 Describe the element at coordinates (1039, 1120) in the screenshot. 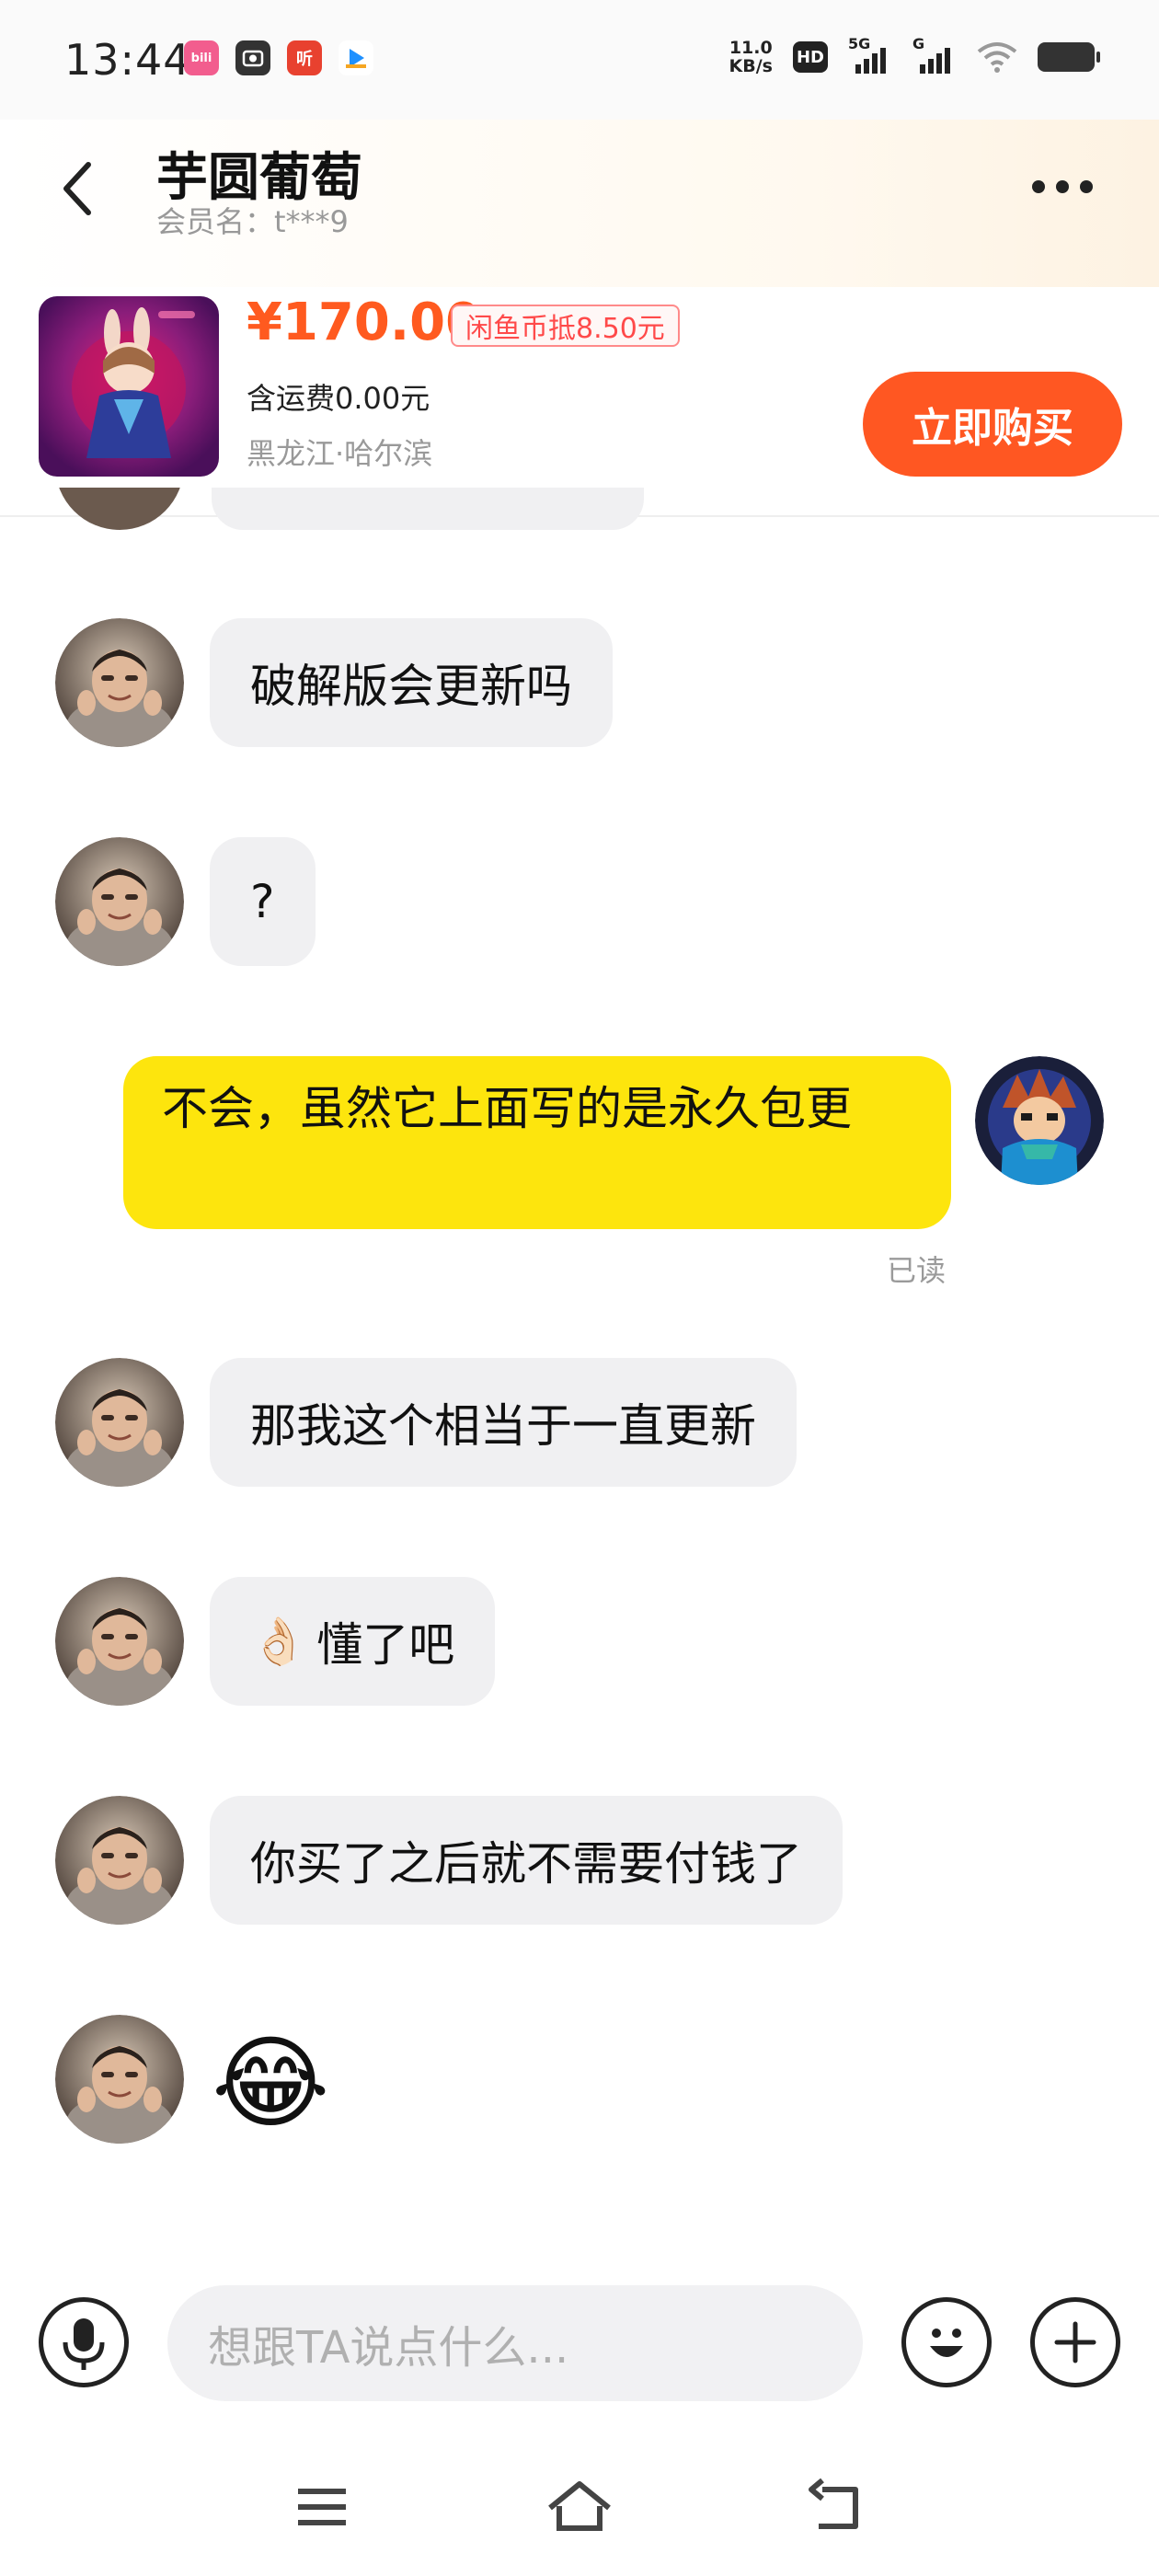

I see `my-avatar` at that location.